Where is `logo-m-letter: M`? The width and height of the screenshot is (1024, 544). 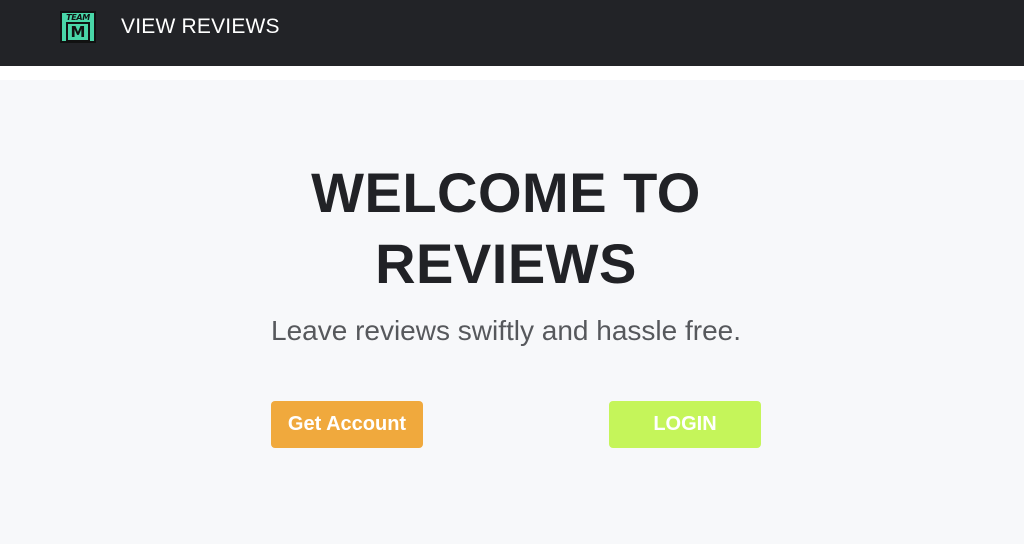
logo-m-letter: M is located at coordinates (78, 31).